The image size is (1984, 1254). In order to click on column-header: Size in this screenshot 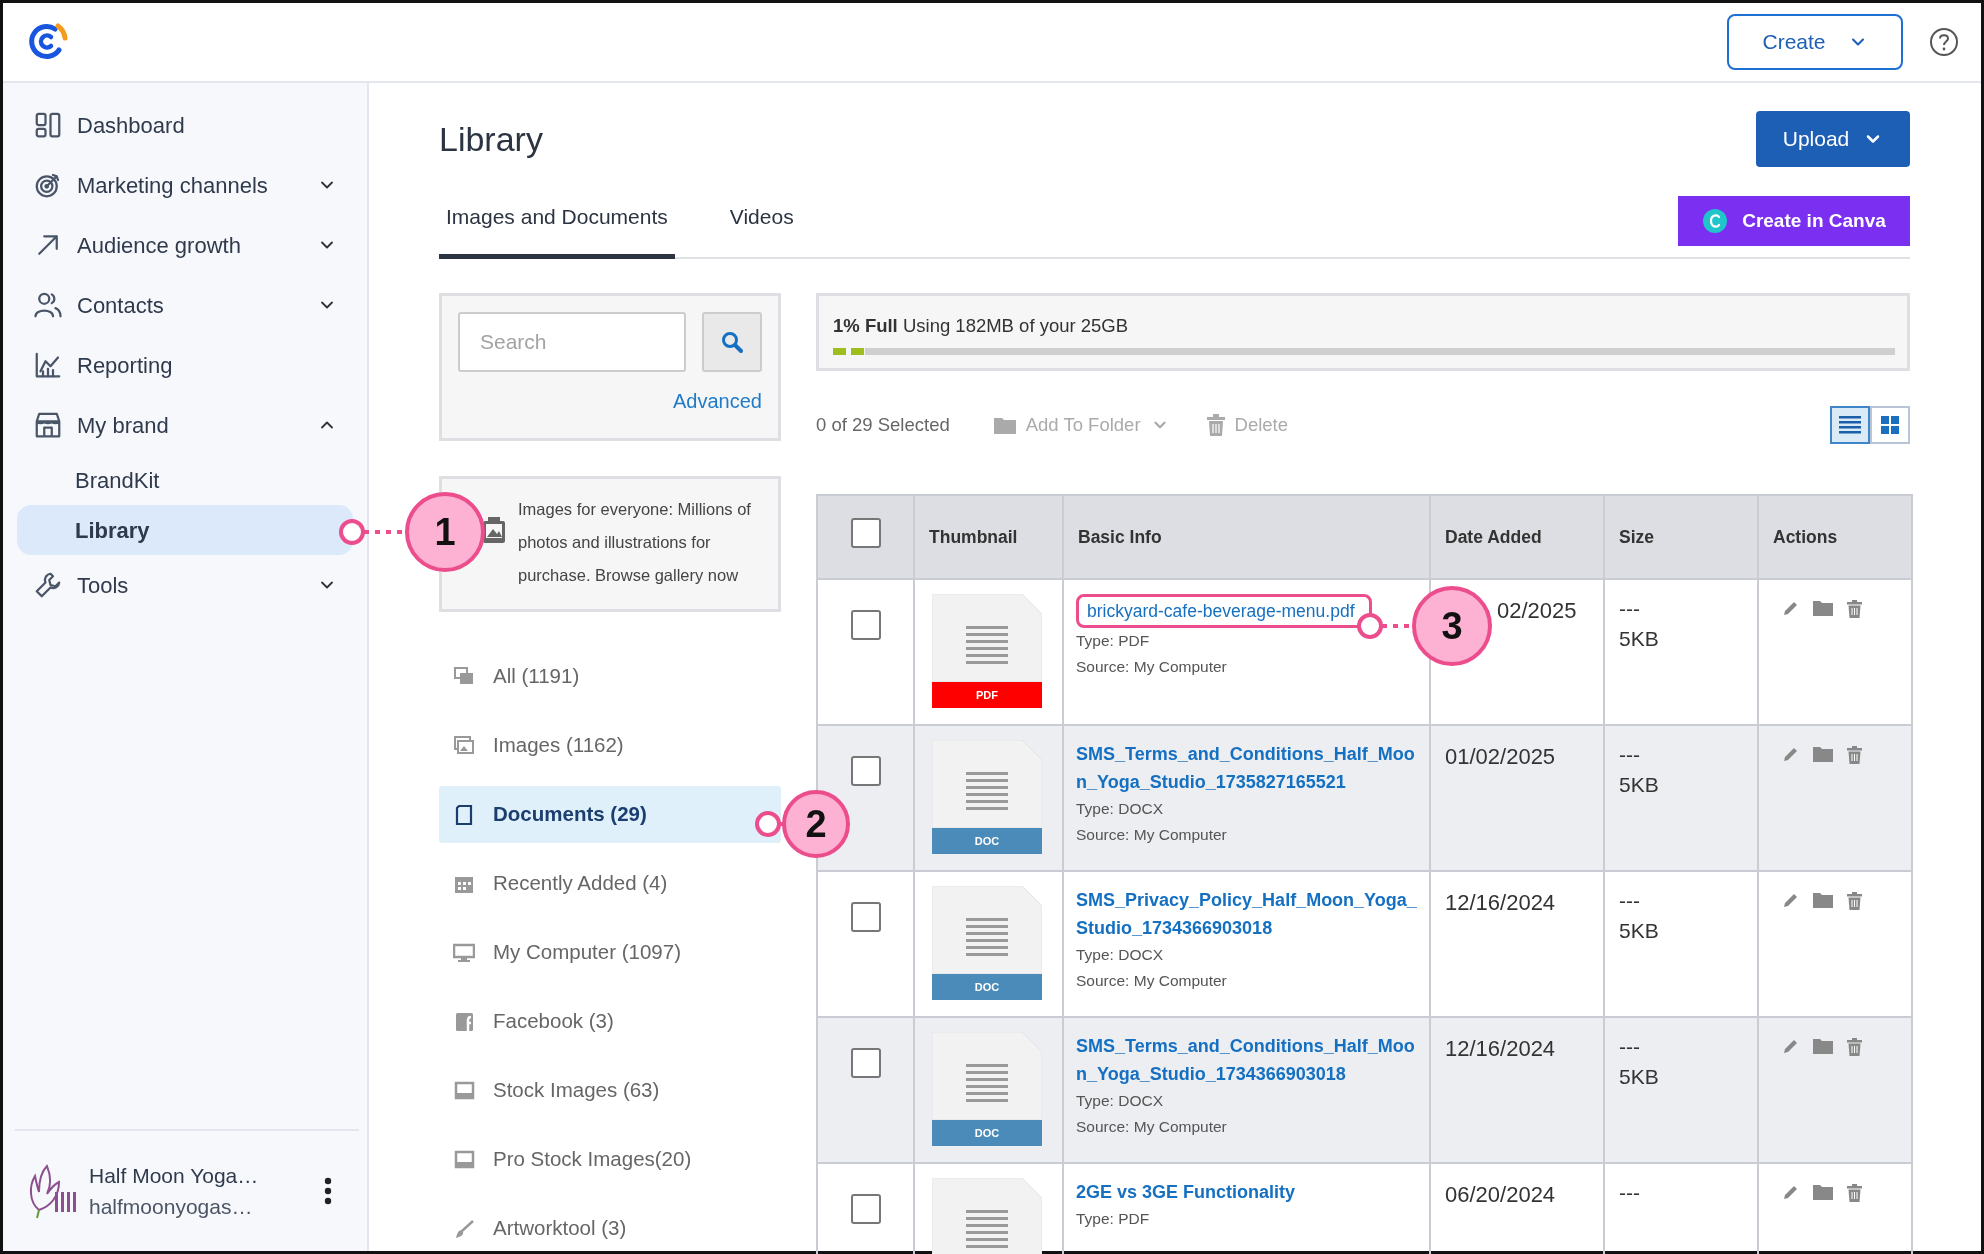, I will do `click(1637, 536)`.